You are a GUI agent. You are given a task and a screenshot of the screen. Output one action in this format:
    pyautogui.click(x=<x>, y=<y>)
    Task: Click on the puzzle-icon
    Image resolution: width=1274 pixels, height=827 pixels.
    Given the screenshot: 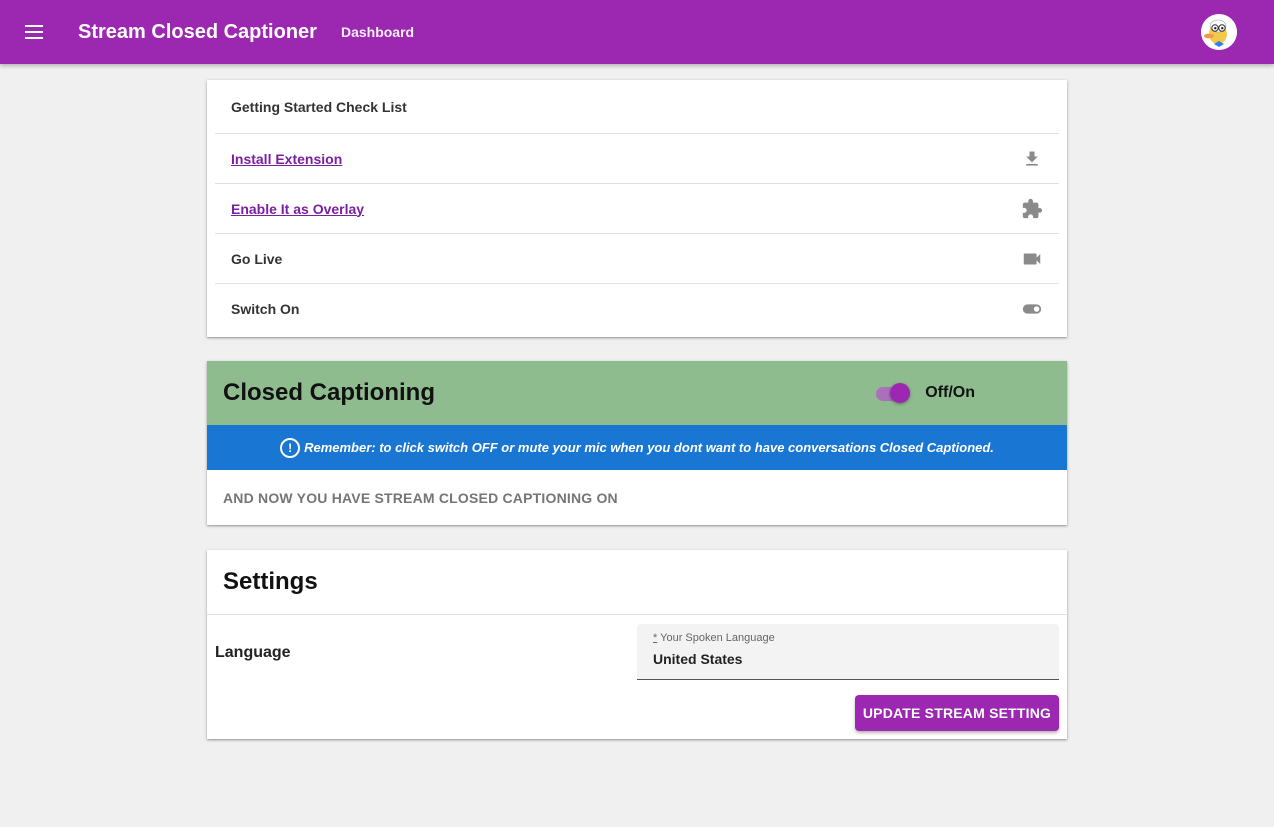 What is the action you would take?
    pyautogui.click(x=1032, y=209)
    